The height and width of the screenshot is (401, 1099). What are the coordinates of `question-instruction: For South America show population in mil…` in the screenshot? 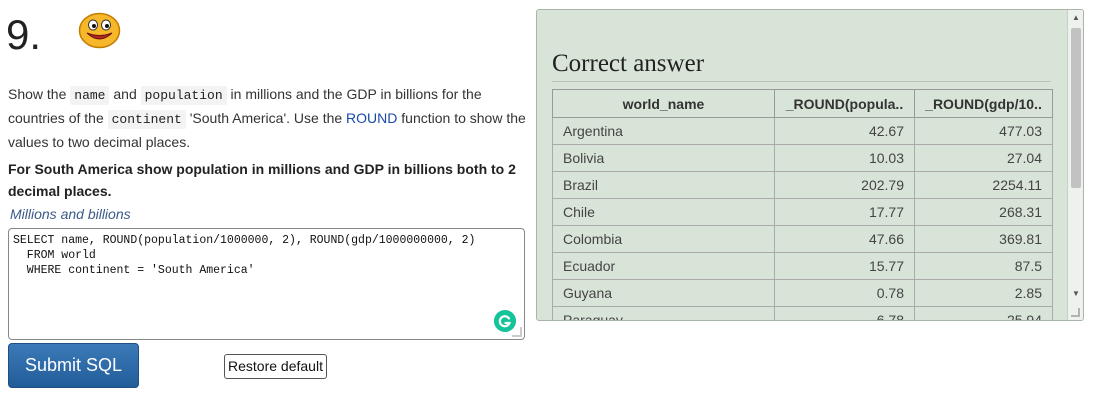 It's located at (262, 180).